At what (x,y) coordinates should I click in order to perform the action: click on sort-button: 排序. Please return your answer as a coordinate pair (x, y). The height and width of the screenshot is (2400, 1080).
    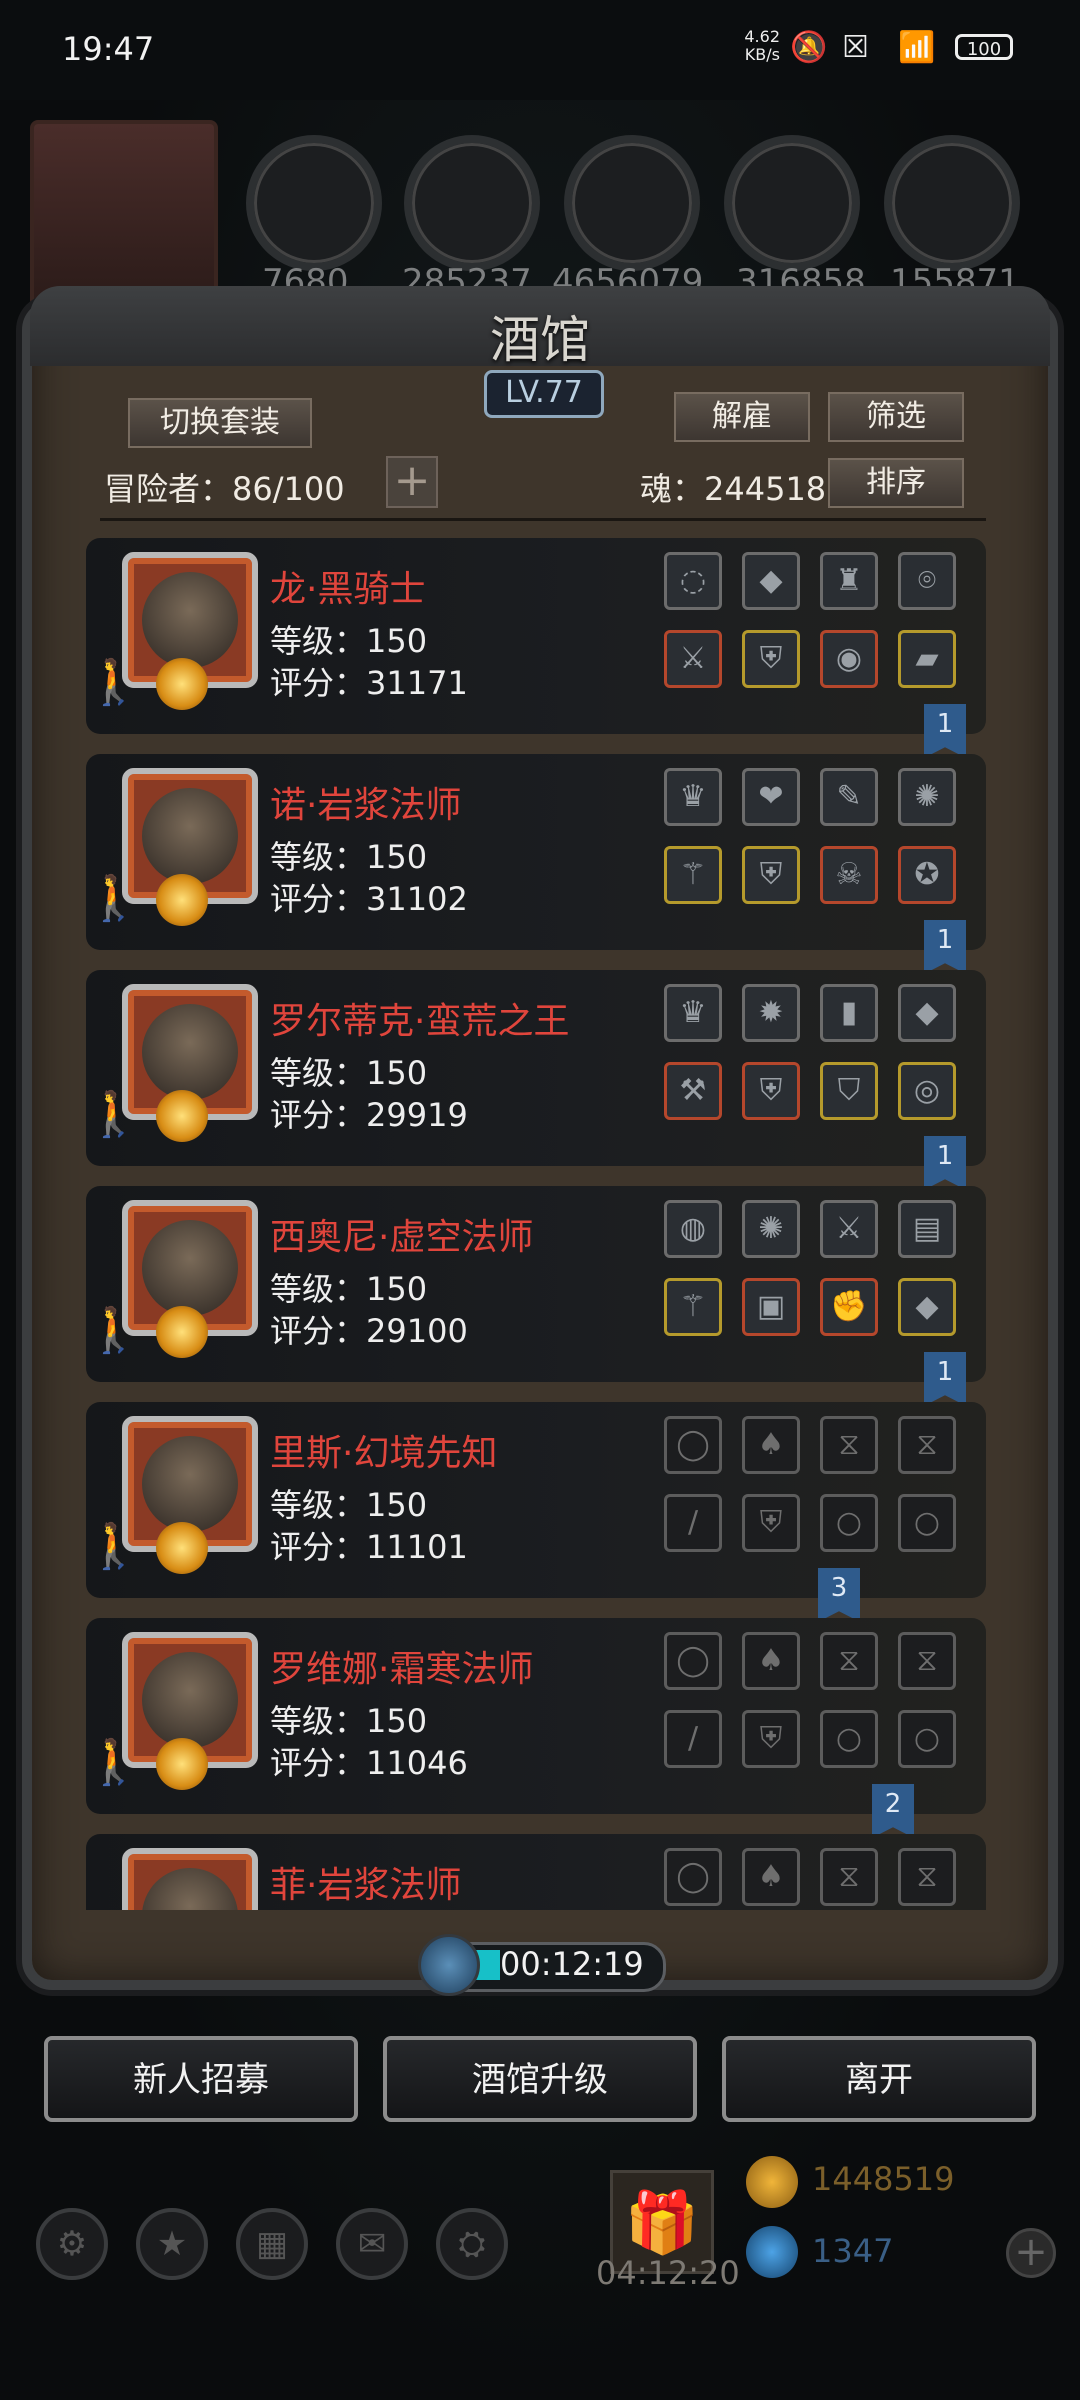
    Looking at the image, I should click on (896, 483).